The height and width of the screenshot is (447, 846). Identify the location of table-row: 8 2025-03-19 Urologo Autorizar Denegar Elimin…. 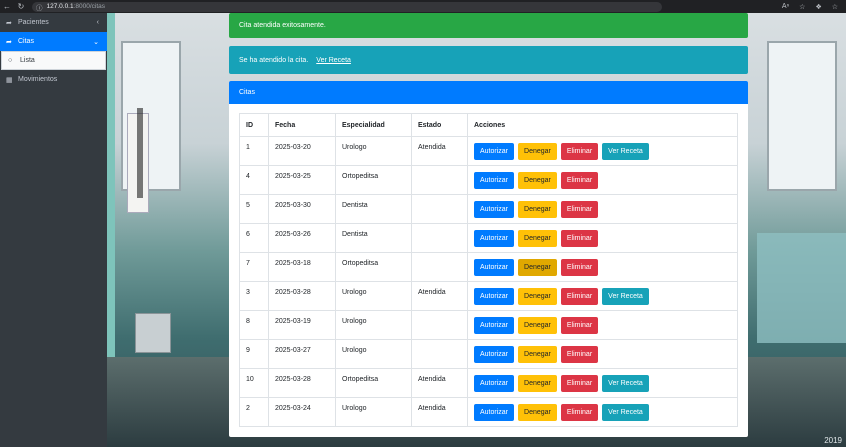
(488, 325).